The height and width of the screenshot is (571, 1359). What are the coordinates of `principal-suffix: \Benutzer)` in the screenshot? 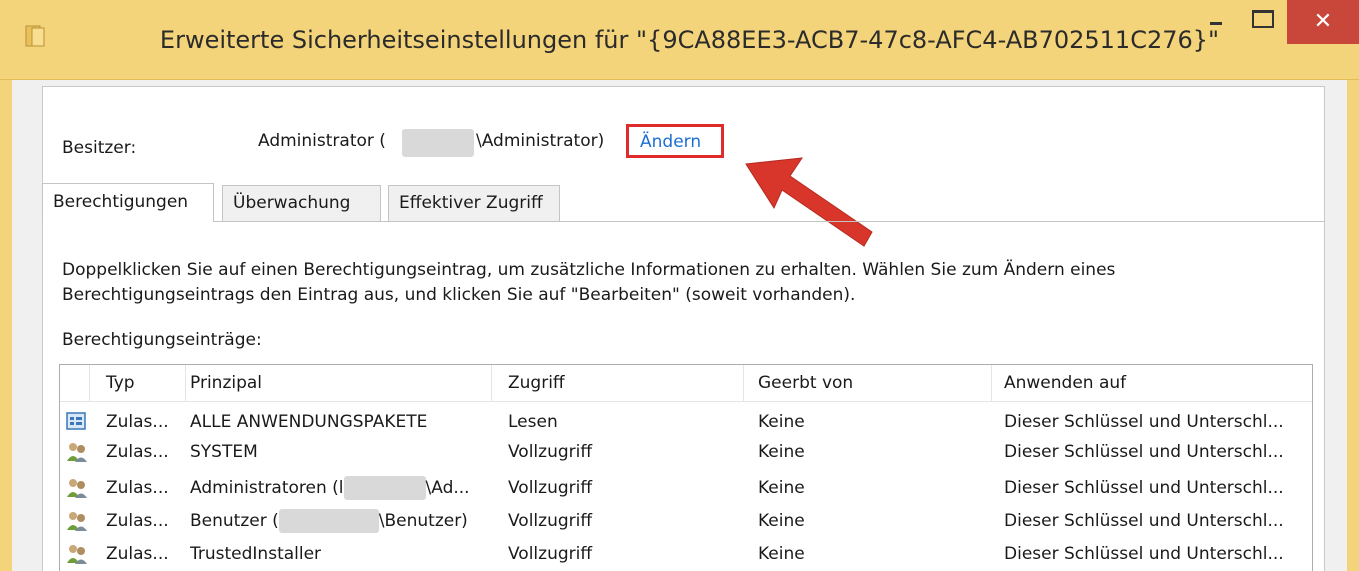 It's located at (423, 521).